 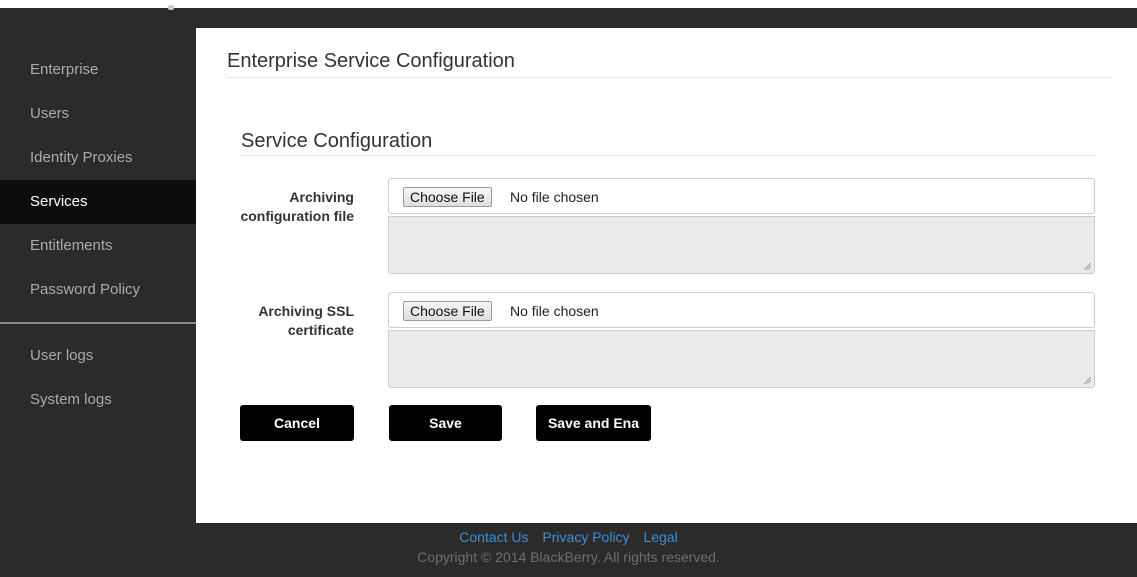 I want to click on sidebar-item-user-logs: User logs, so click(x=98, y=356).